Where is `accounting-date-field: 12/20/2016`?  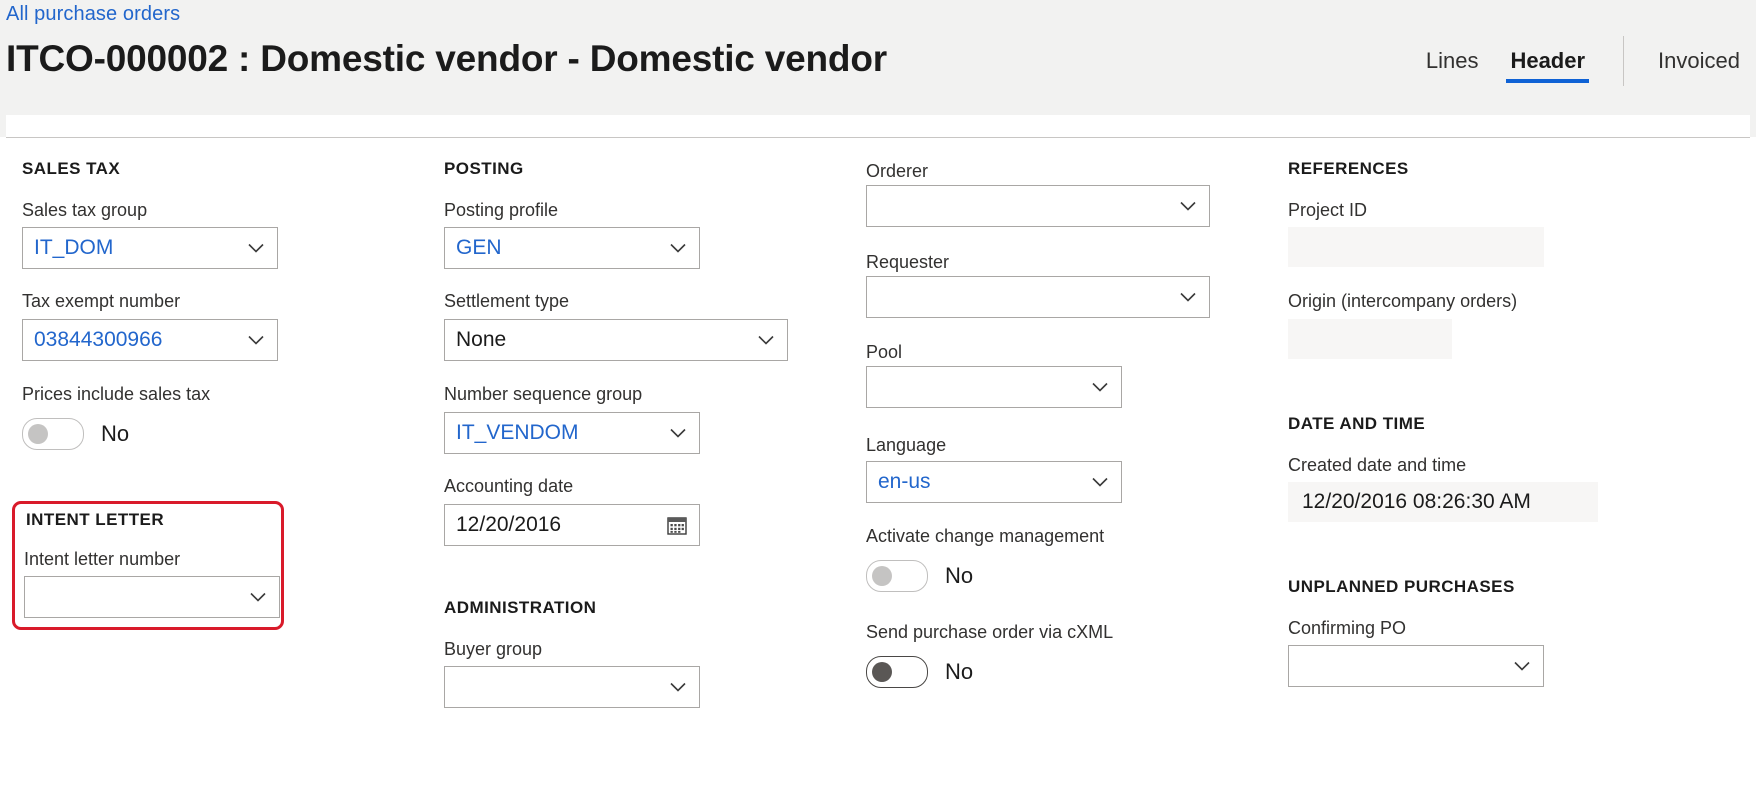 accounting-date-field: 12/20/2016 is located at coordinates (572, 525).